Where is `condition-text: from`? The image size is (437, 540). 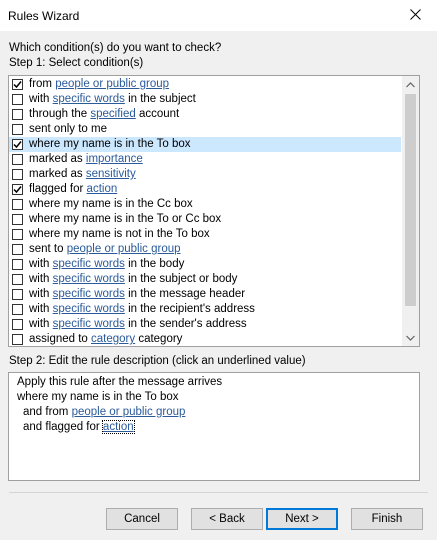
condition-text: from is located at coordinates (42, 84).